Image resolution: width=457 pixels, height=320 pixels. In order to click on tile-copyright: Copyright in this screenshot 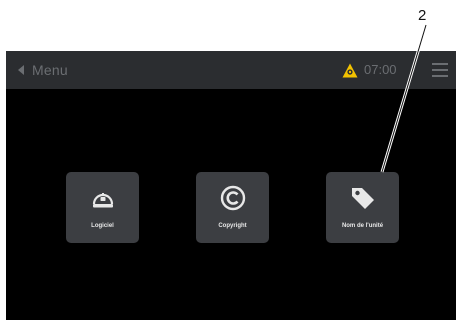, I will do `click(232, 207)`.